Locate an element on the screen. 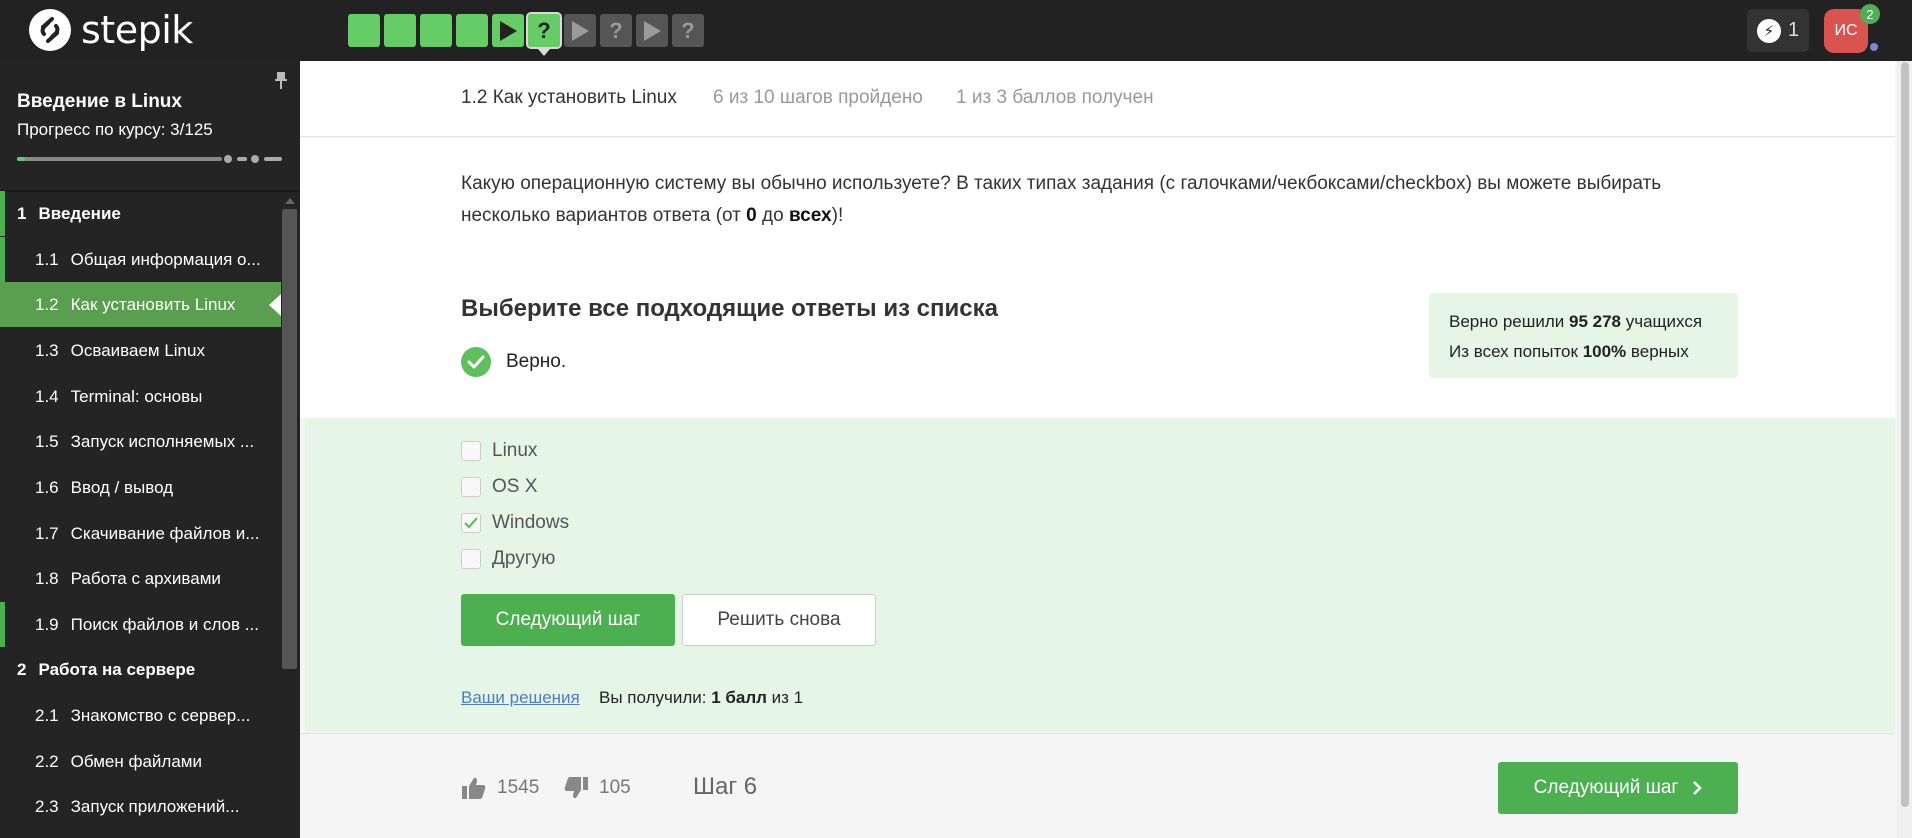 This screenshot has width=1912, height=838. received-score: Вы получили: 1 балл из 1 is located at coordinates (701, 697).